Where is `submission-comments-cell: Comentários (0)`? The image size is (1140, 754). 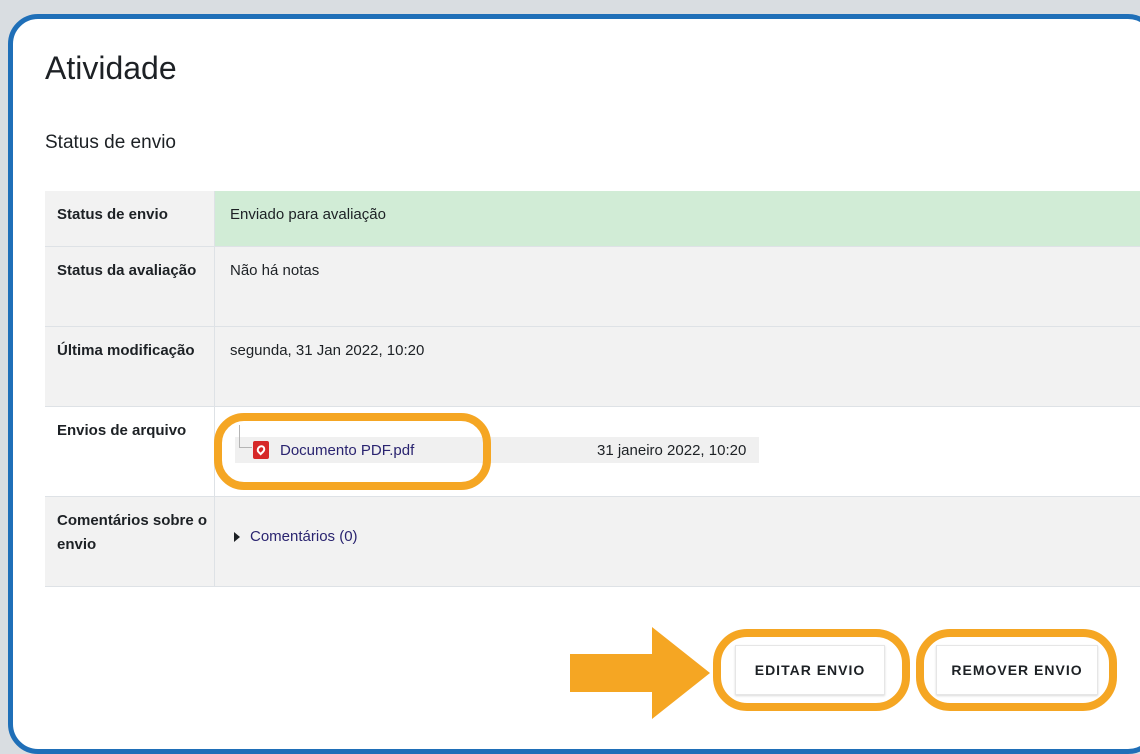
submission-comments-cell: Comentários (0) is located at coordinates (677, 541).